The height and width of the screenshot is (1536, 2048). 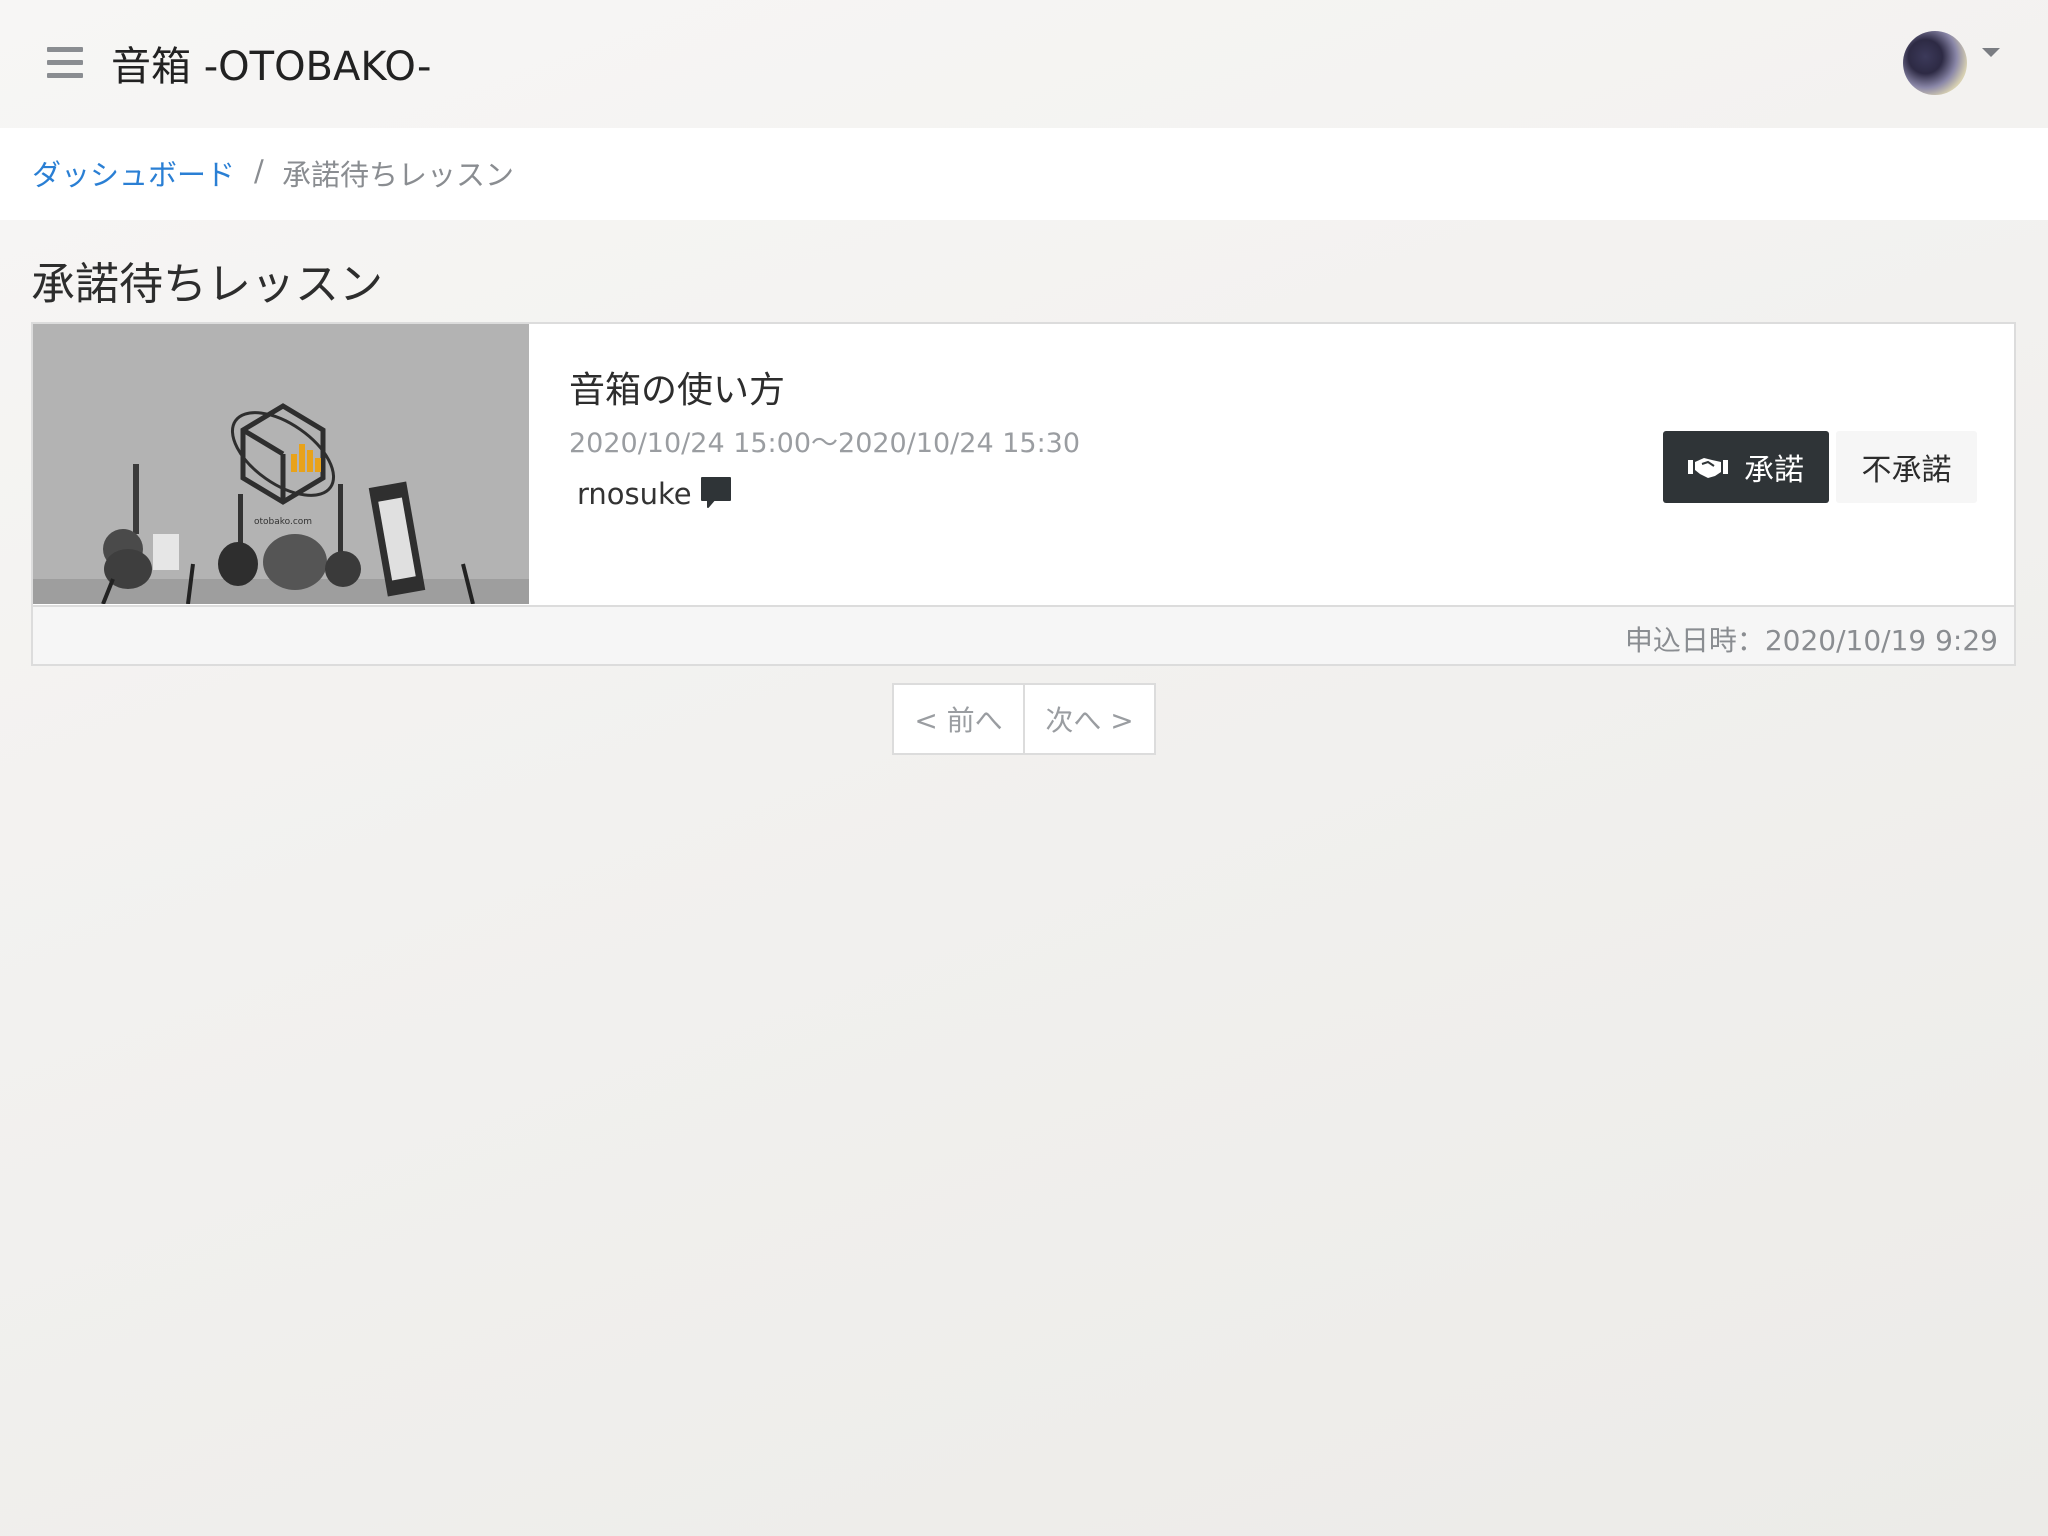 I want to click on approve-button: 承諾, so click(x=1746, y=467).